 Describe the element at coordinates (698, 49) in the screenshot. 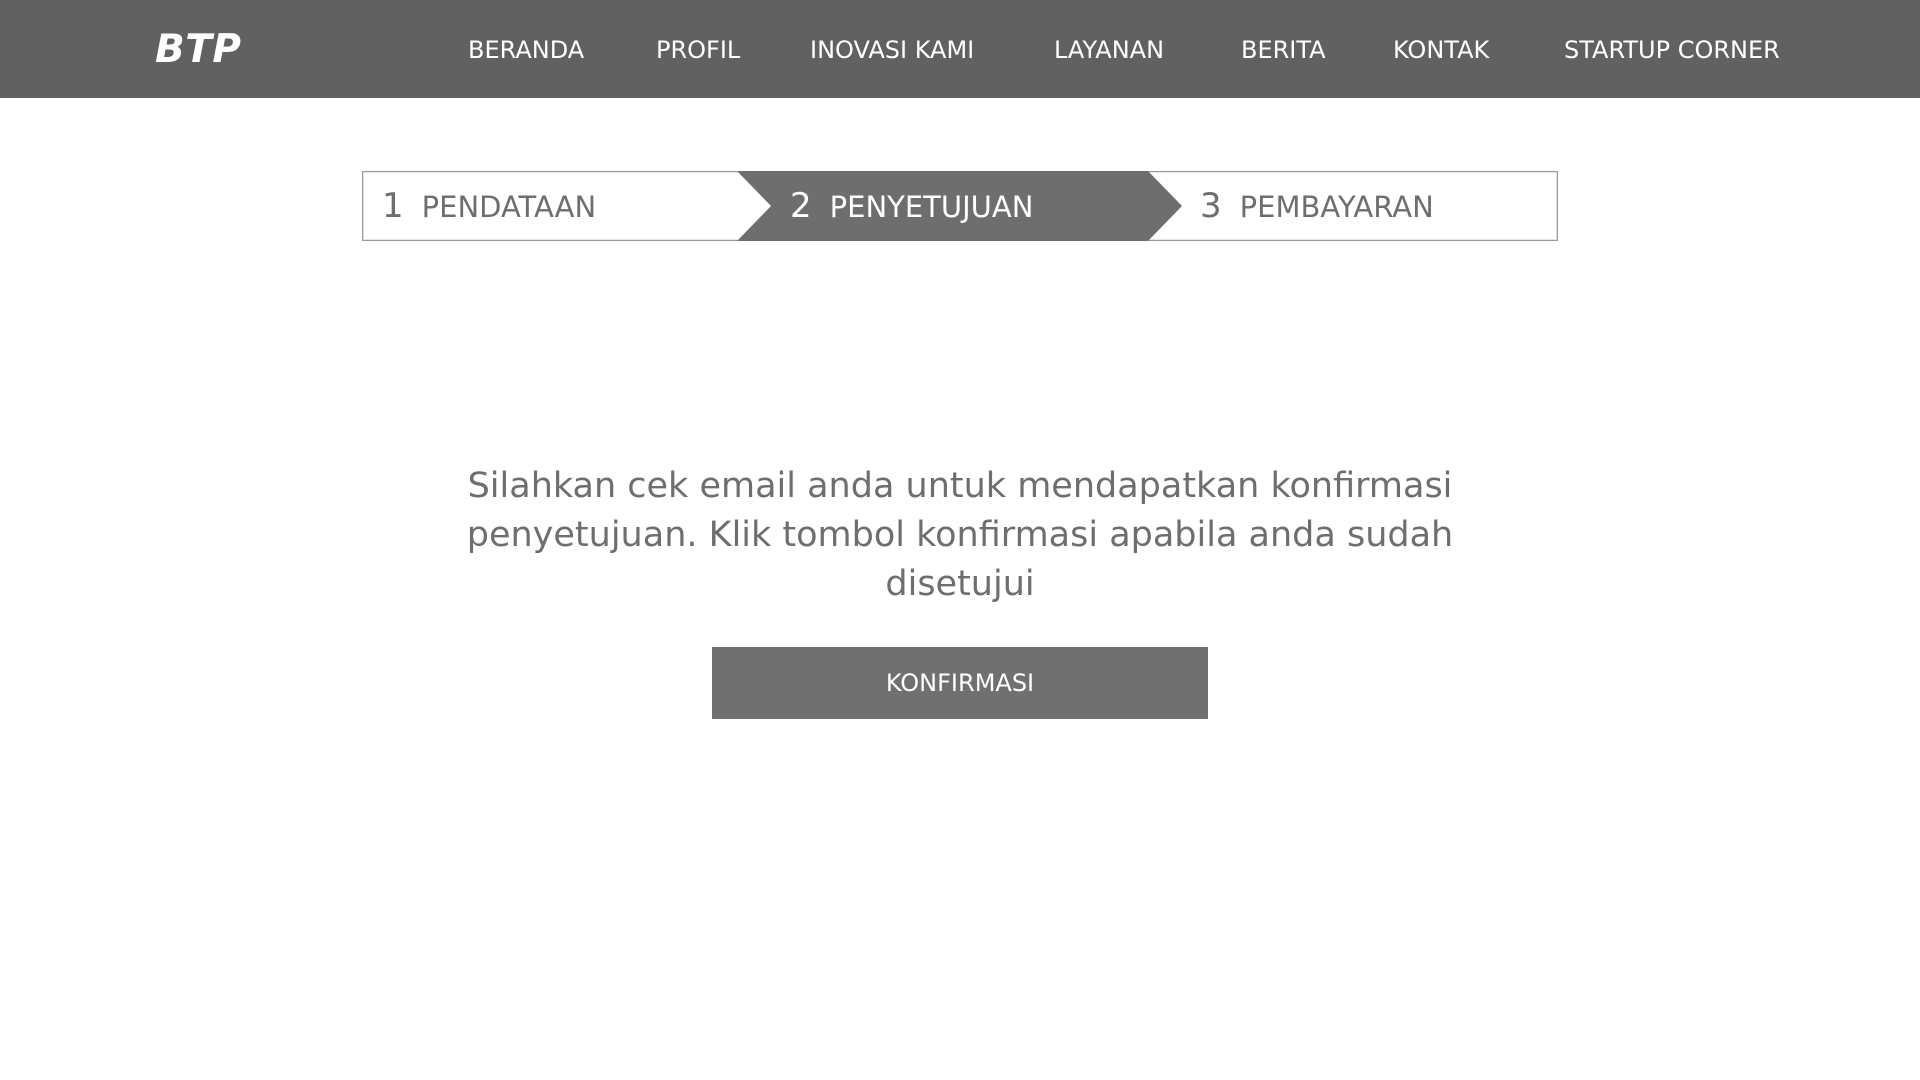

I see `nav-item-profil: PROFIL` at that location.